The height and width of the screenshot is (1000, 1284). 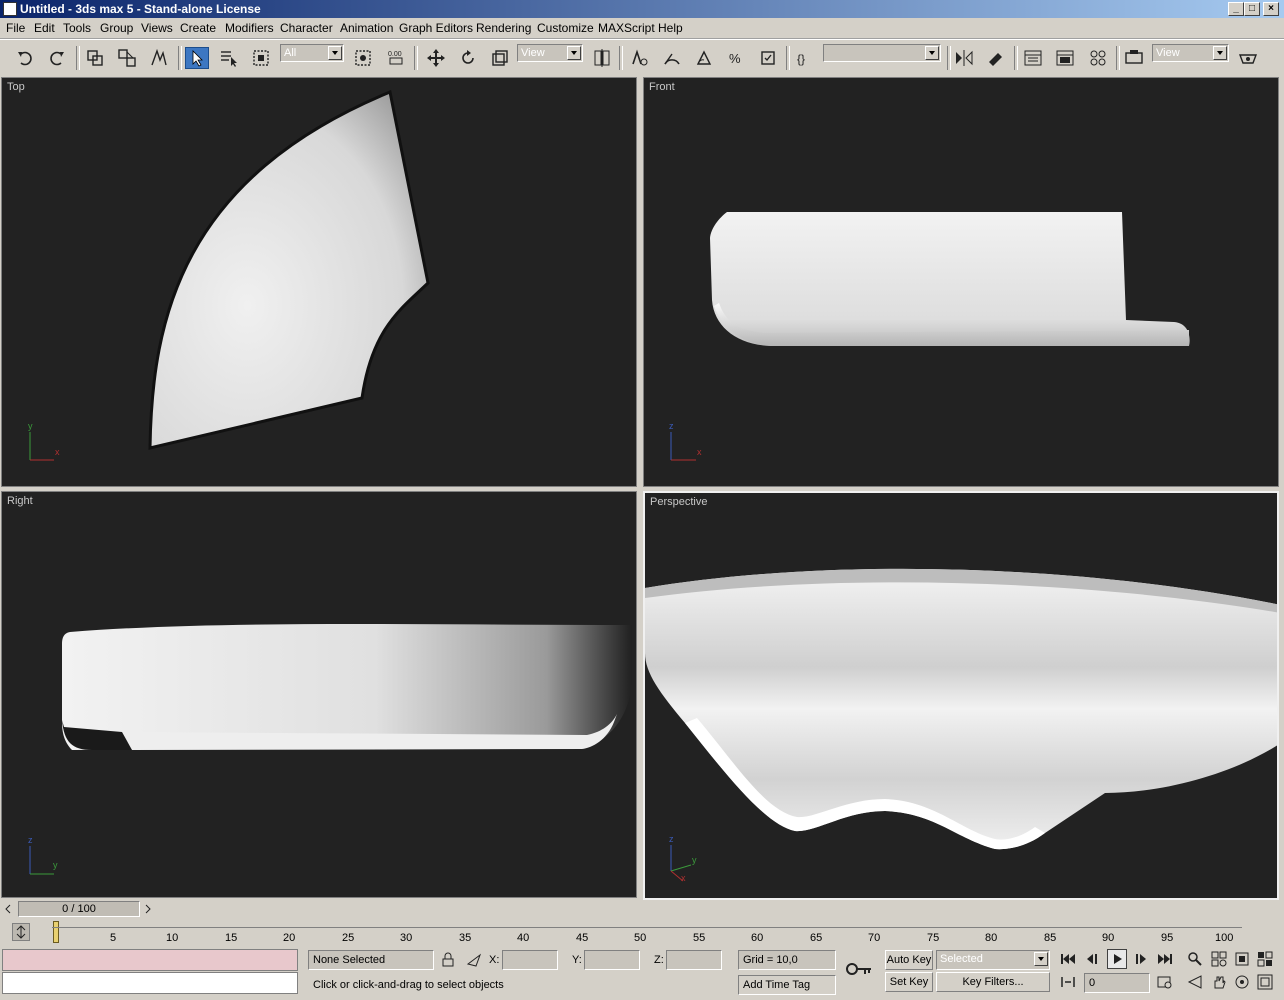 I want to click on schematic-view-icon, so click(x=1098, y=58).